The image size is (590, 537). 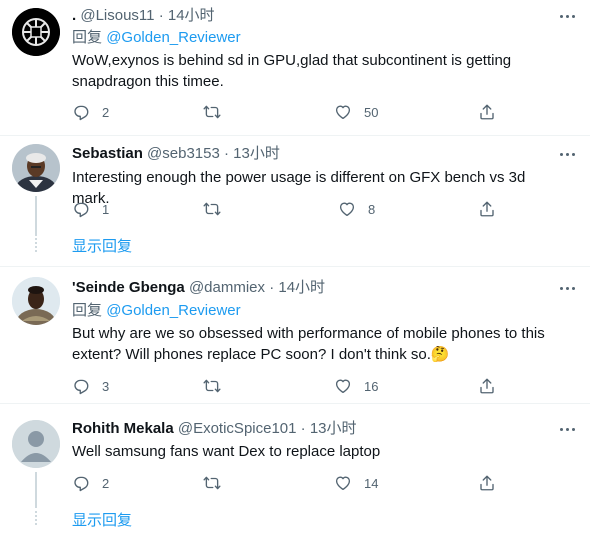 What do you see at coordinates (292, 209) in the screenshot?
I see `tweet-actions: 1 8` at bounding box center [292, 209].